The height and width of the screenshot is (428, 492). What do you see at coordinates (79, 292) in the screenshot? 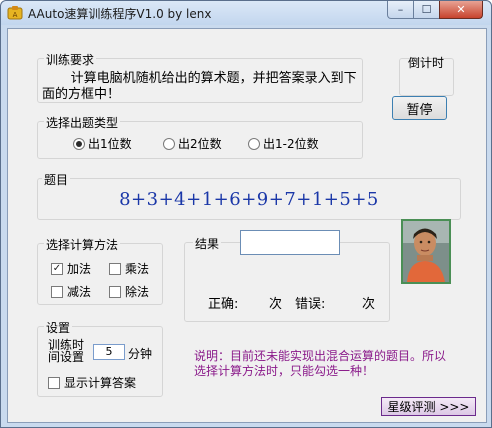
I see `checkbox-label: 减法` at bounding box center [79, 292].